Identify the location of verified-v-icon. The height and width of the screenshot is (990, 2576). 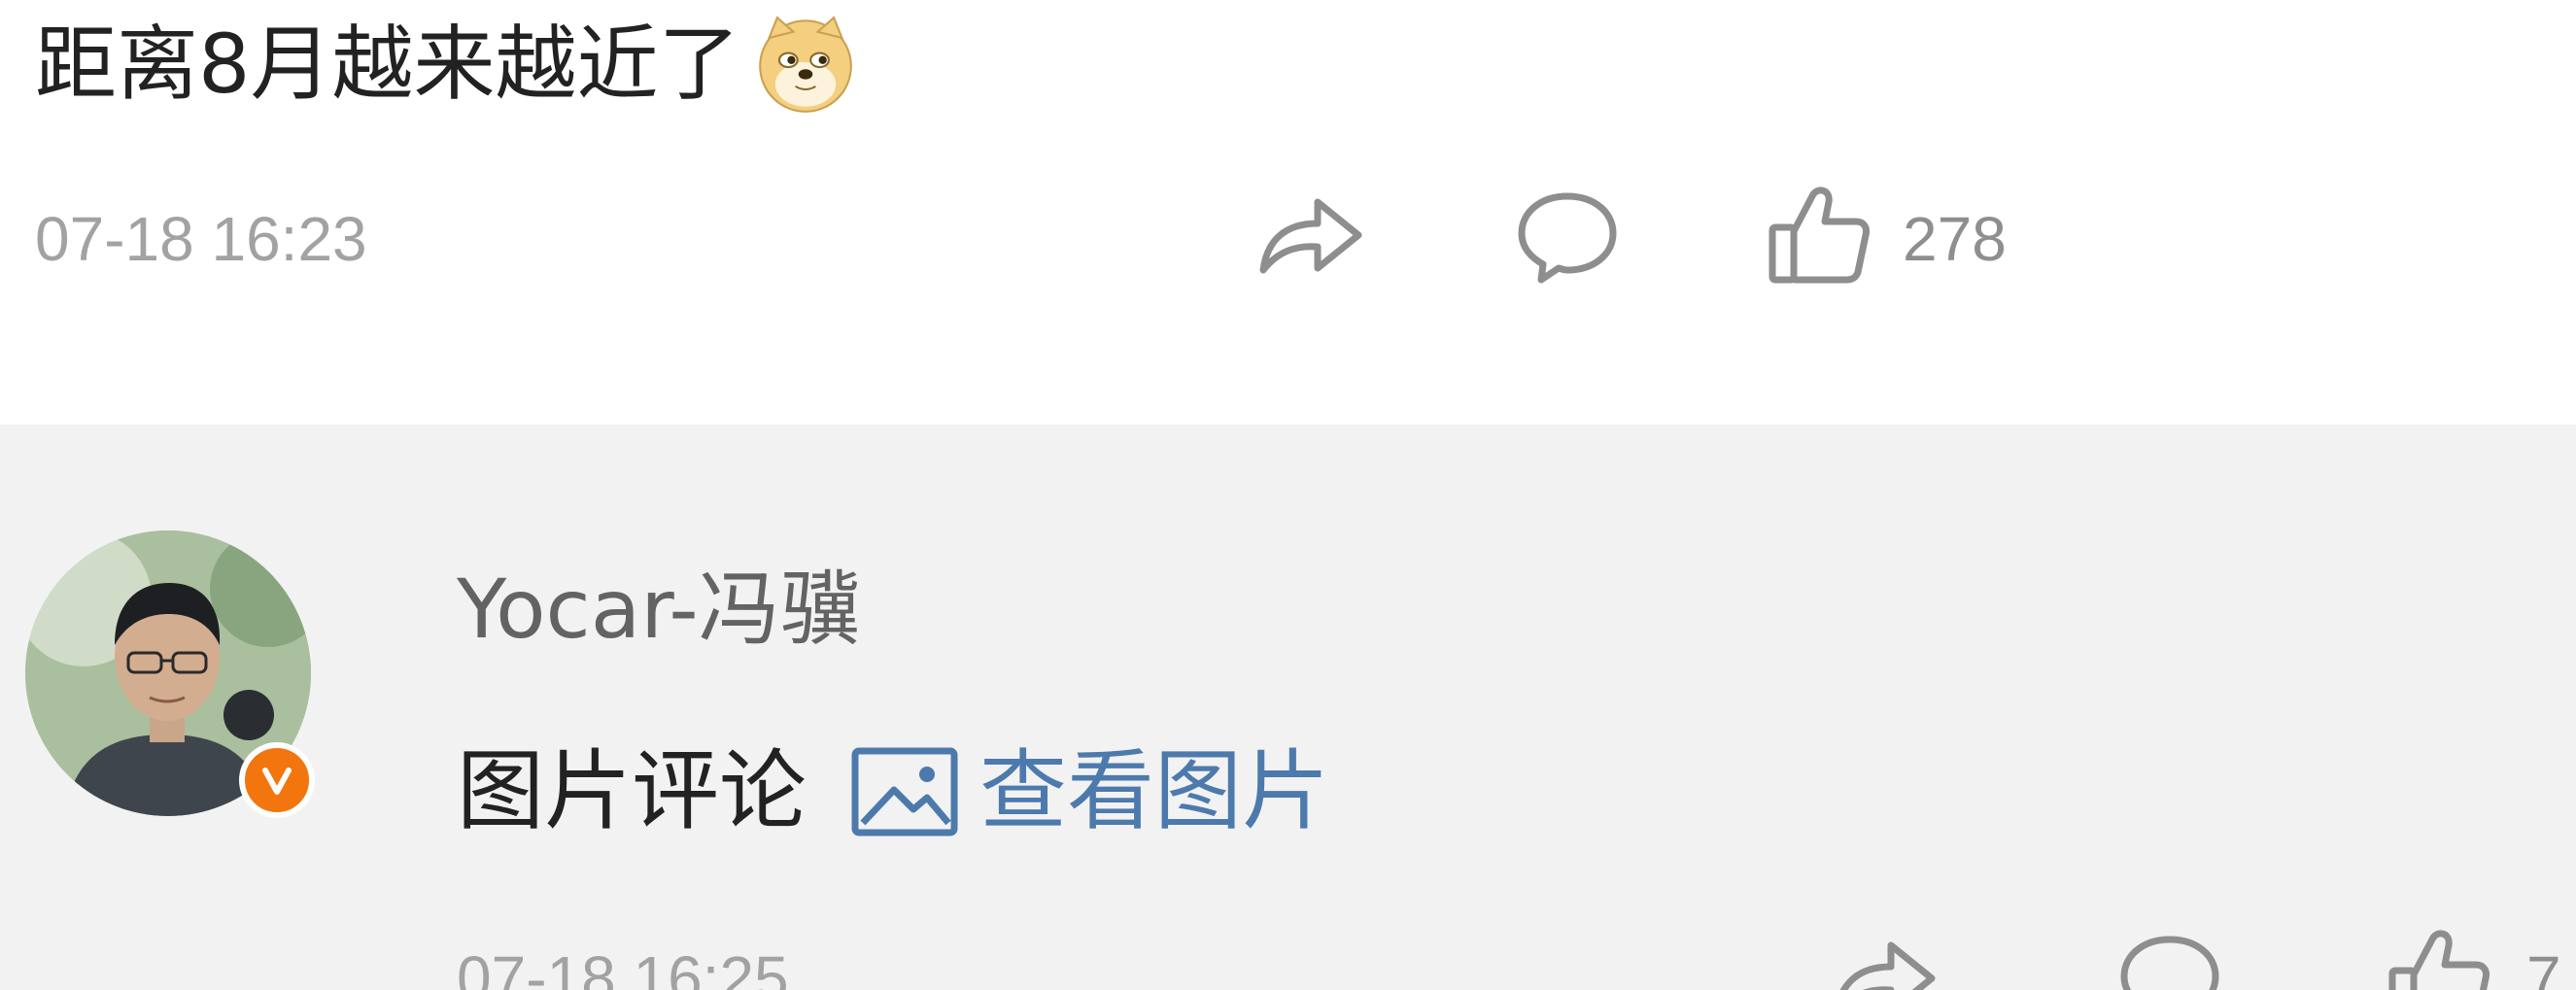
(277, 782).